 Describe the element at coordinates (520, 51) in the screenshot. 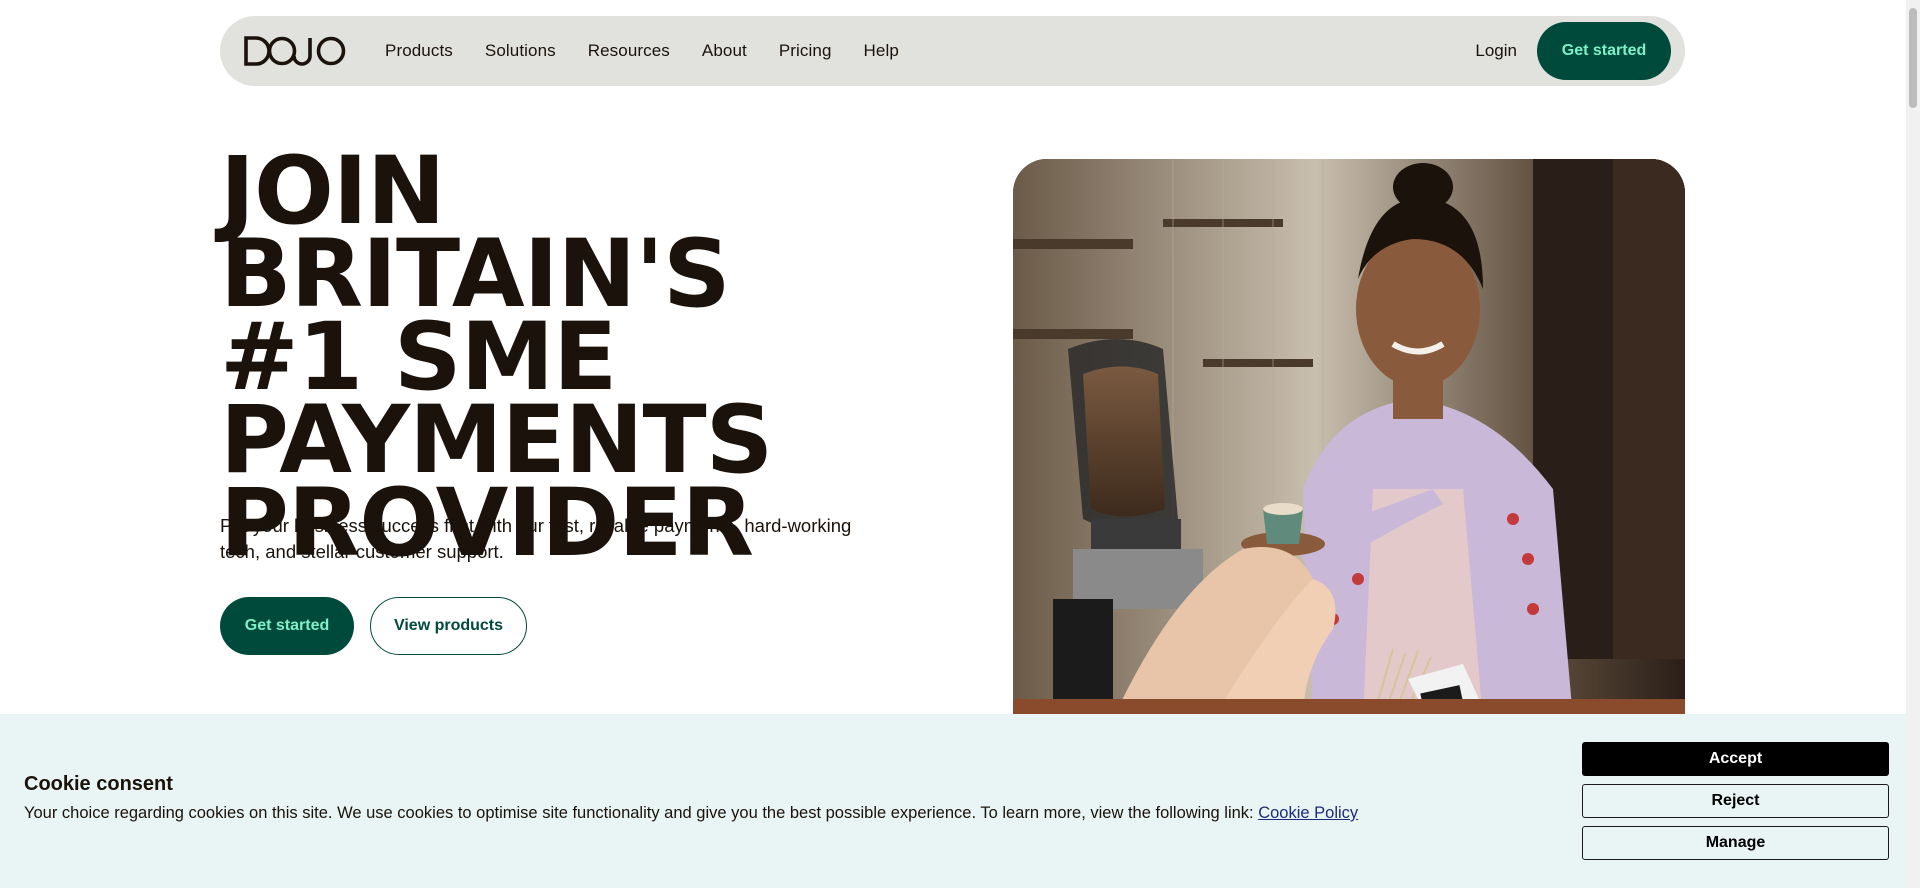

I see `nav-link-solutions: Solutions` at that location.